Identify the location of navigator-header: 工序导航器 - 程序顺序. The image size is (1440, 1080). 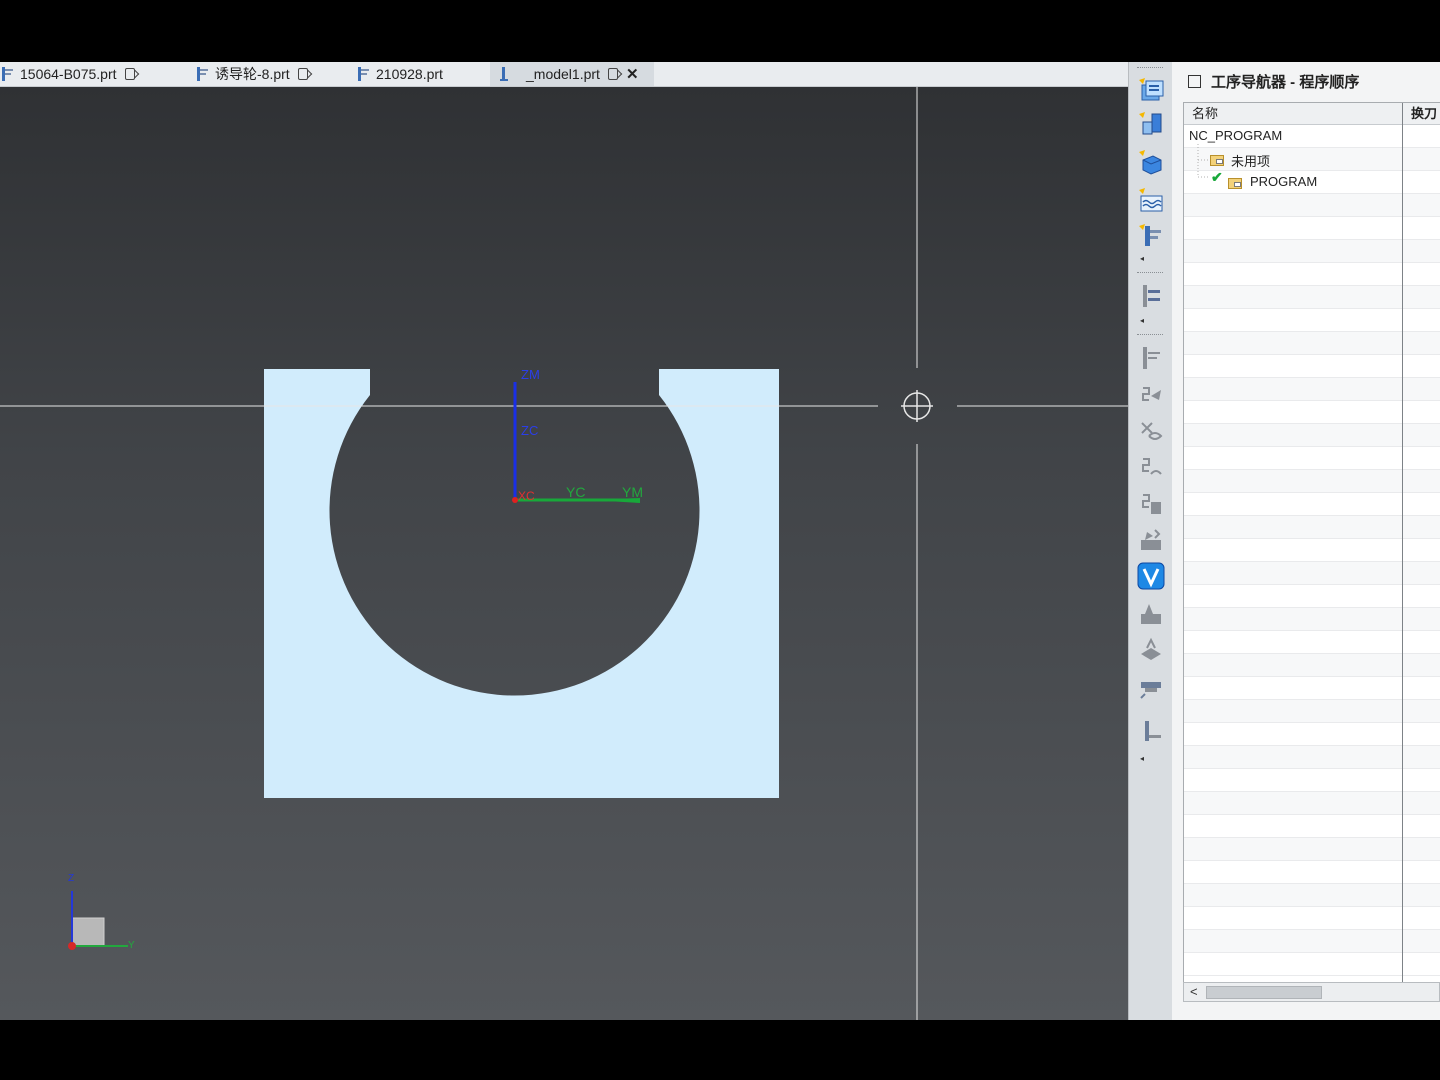
(1306, 81).